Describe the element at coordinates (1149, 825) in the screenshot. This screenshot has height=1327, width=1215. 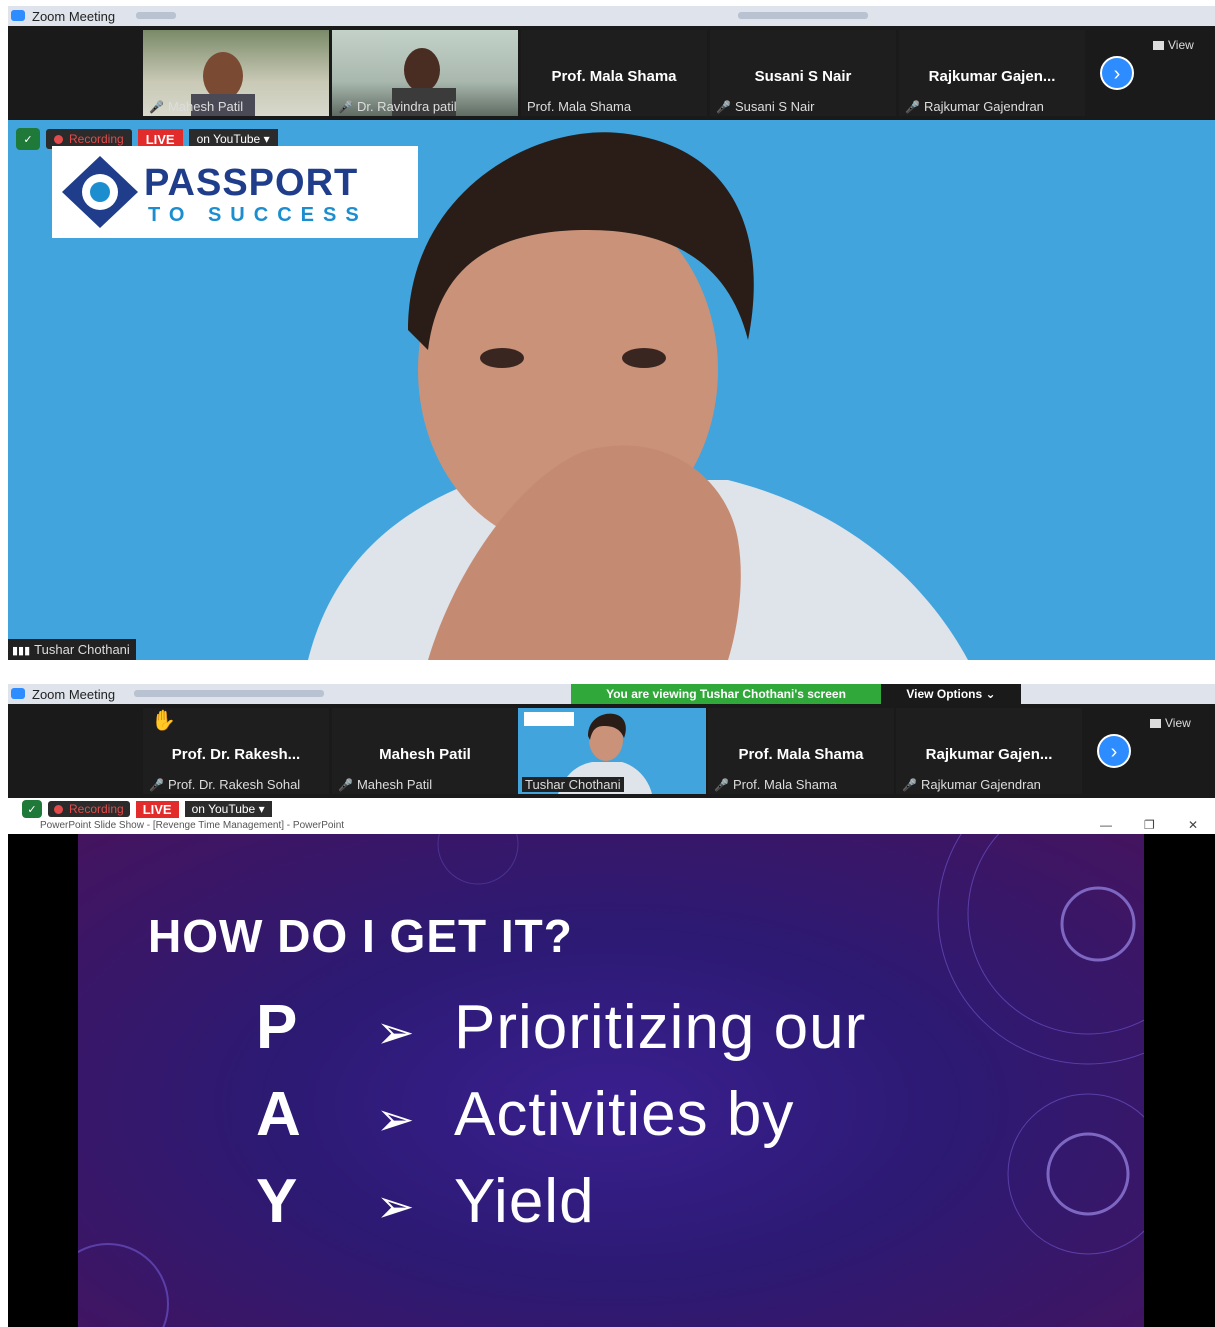
I see `restore-icon: ❐` at that location.